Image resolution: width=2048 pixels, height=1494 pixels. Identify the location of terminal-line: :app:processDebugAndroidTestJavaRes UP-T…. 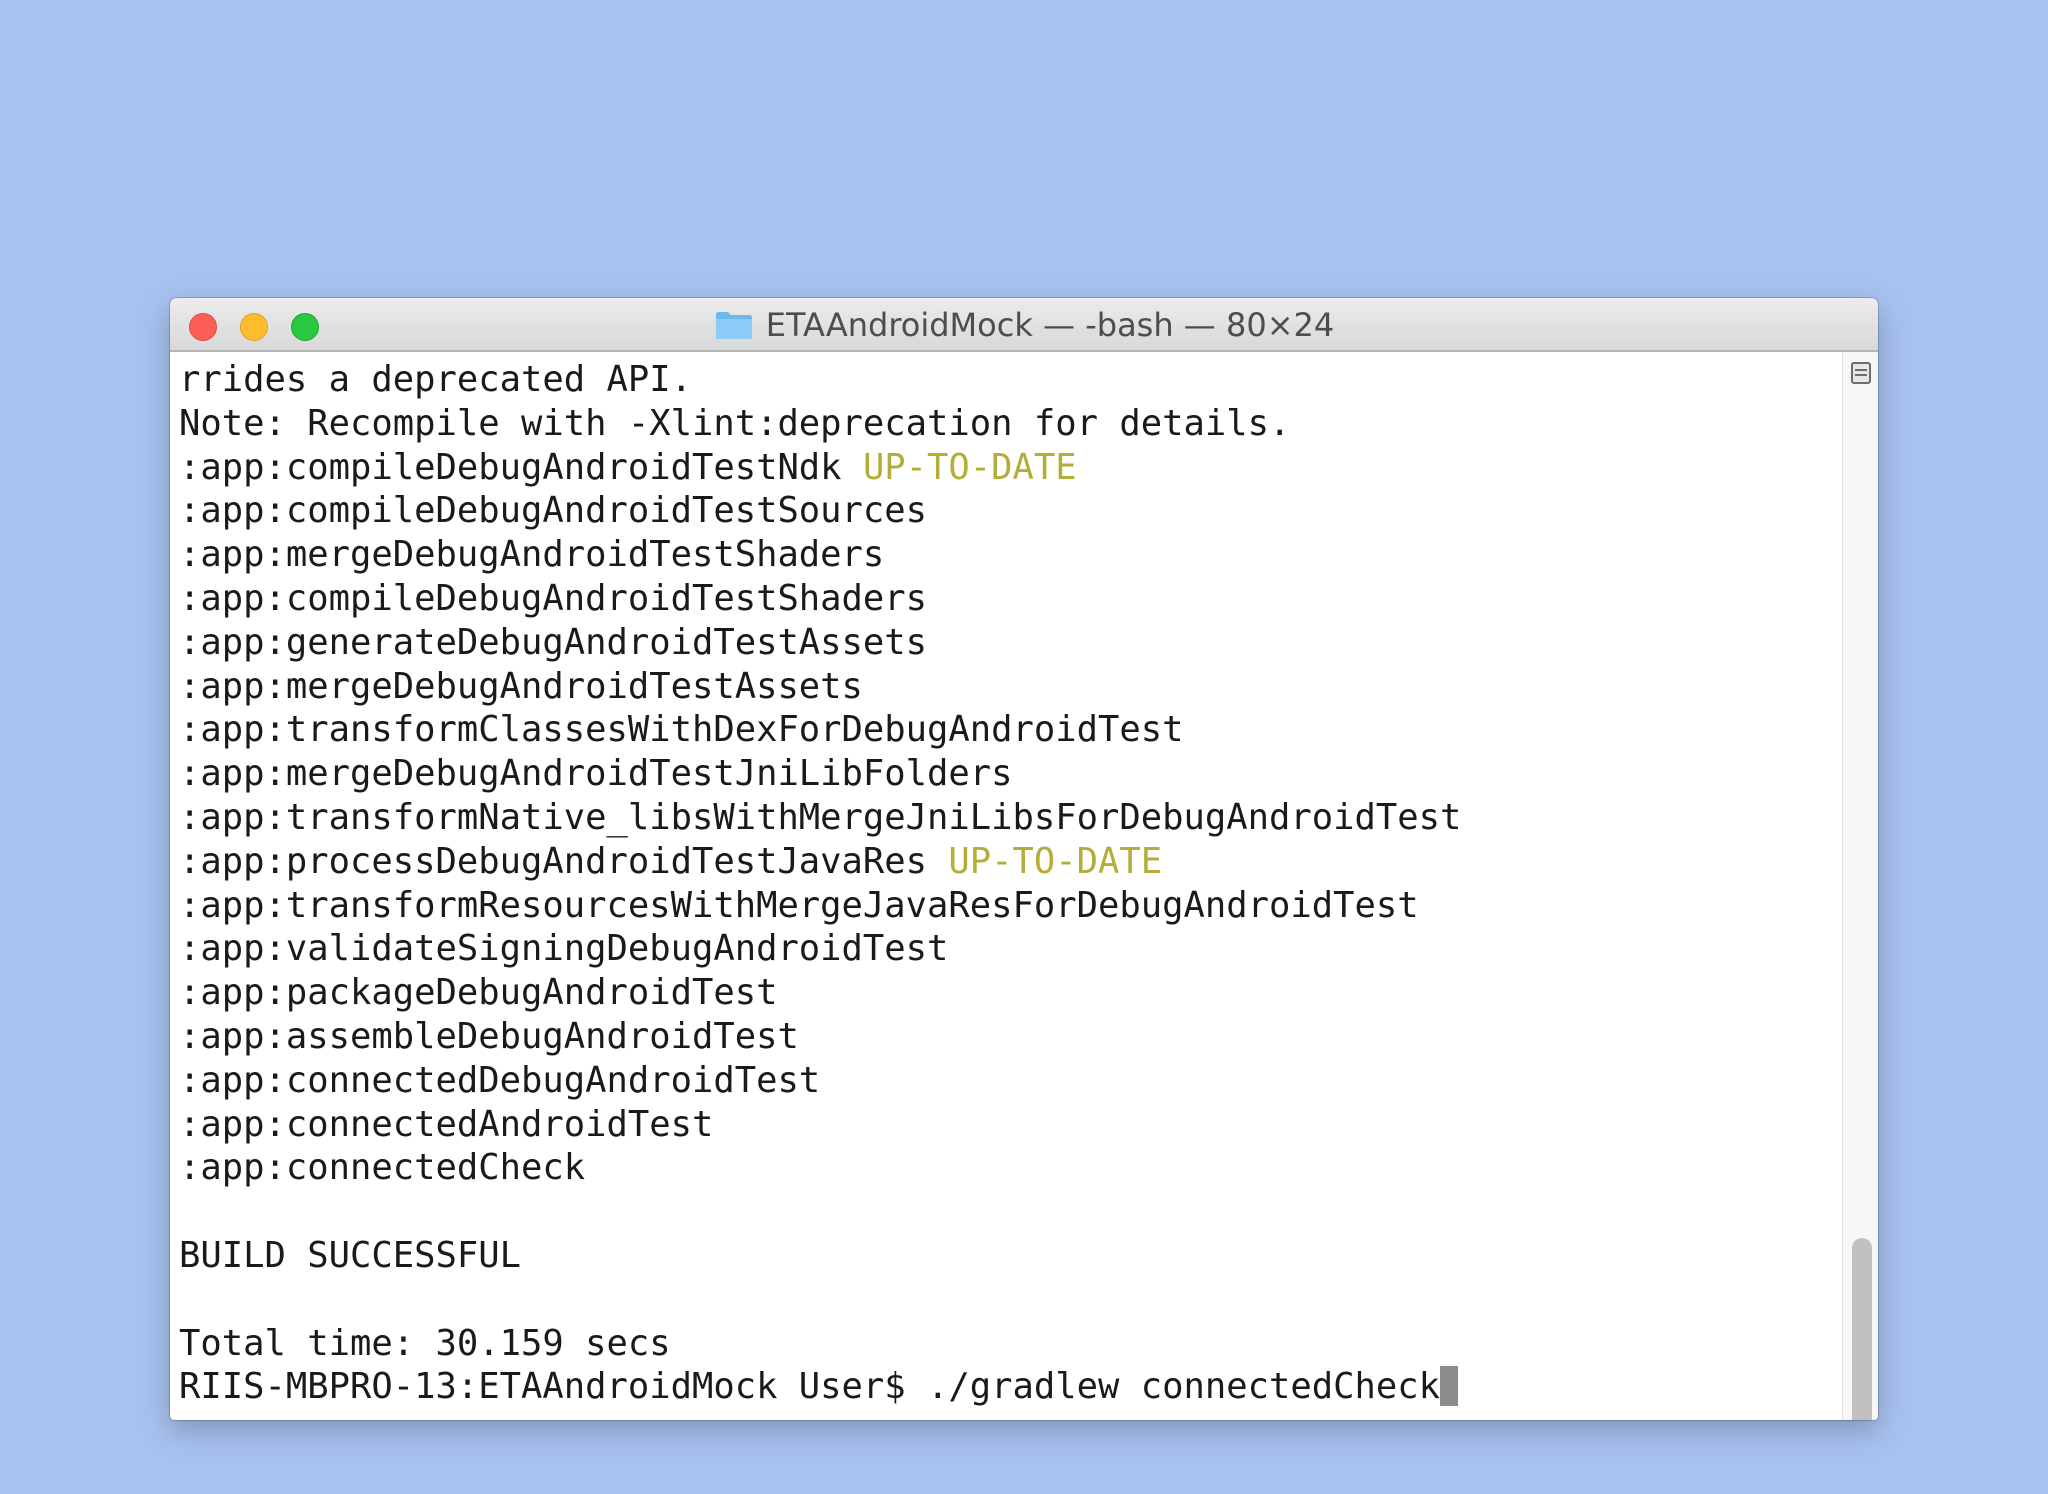
(1010, 862).